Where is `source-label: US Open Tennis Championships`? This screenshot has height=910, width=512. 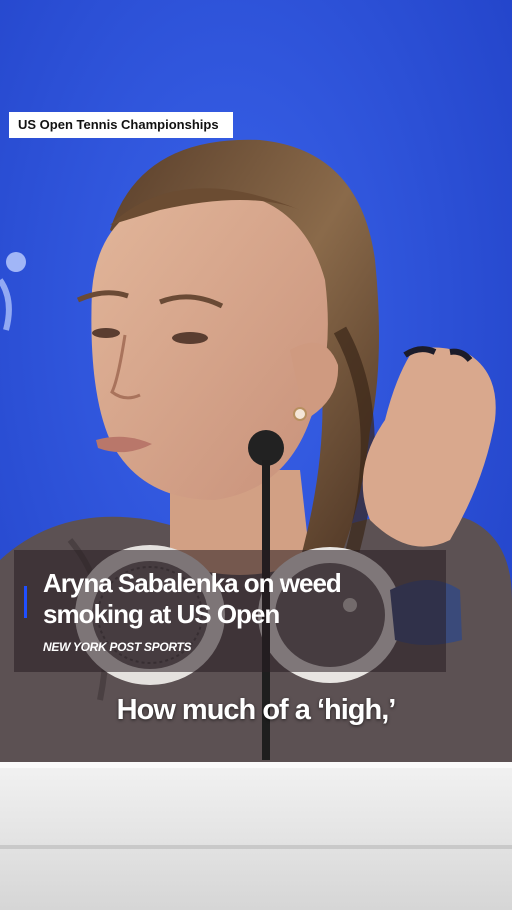 source-label: US Open Tennis Championships is located at coordinates (121, 125).